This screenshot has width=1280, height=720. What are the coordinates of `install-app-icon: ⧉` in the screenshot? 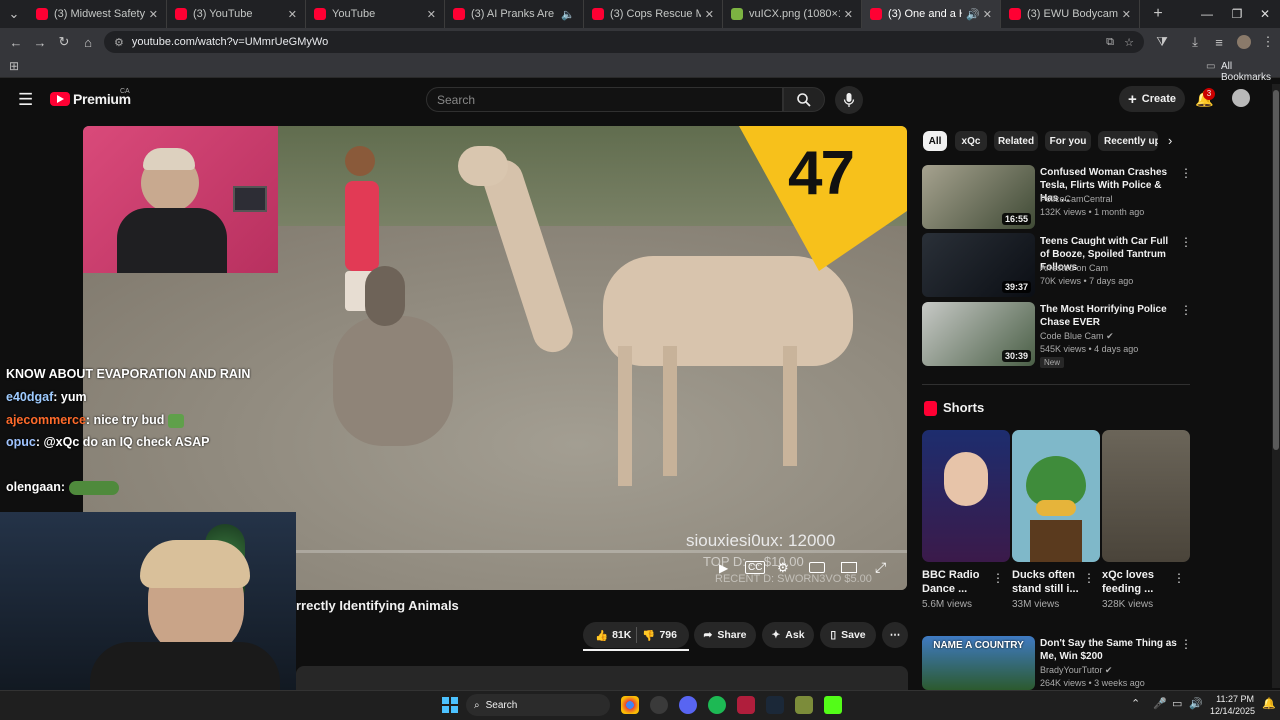 It's located at (1110, 42).